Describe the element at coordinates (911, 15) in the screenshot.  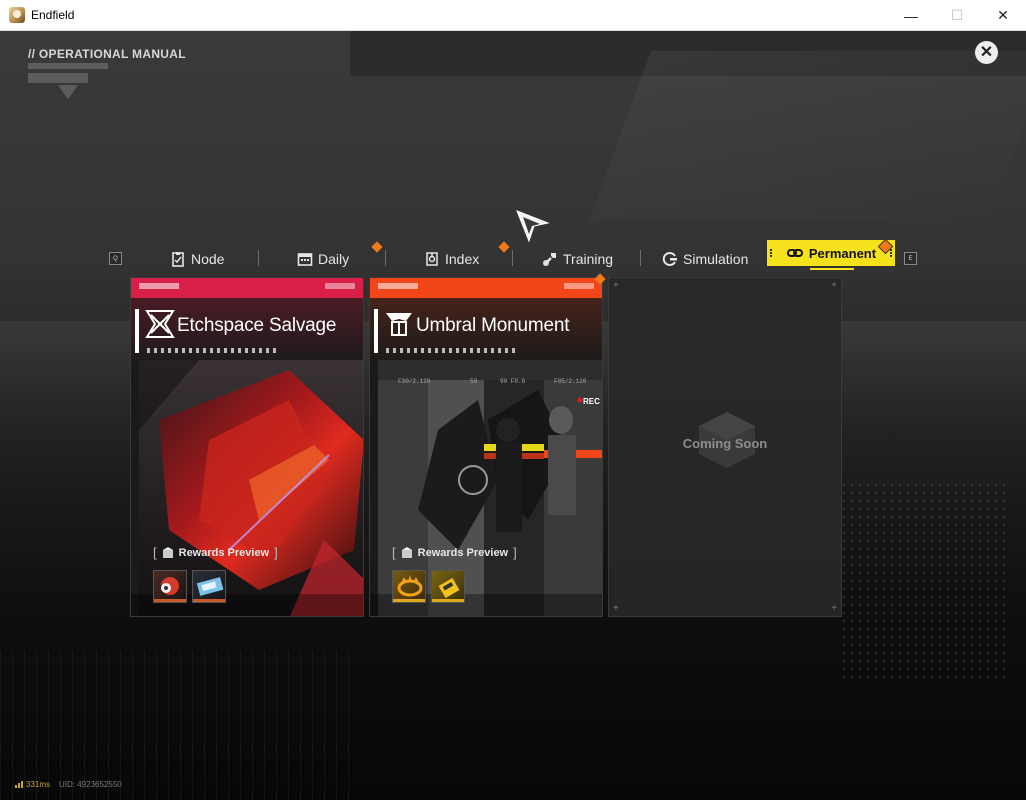
I see `minimize-button: —` at that location.